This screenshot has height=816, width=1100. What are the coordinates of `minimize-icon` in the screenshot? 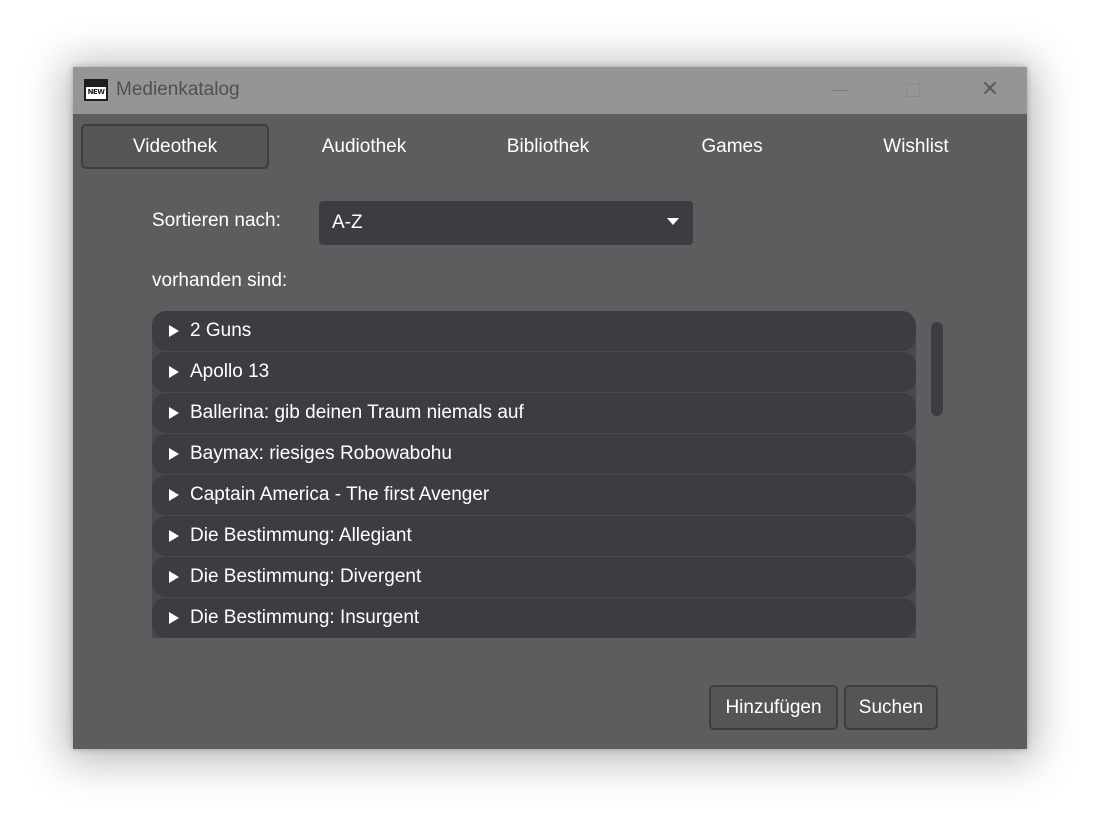 It's located at (840, 90).